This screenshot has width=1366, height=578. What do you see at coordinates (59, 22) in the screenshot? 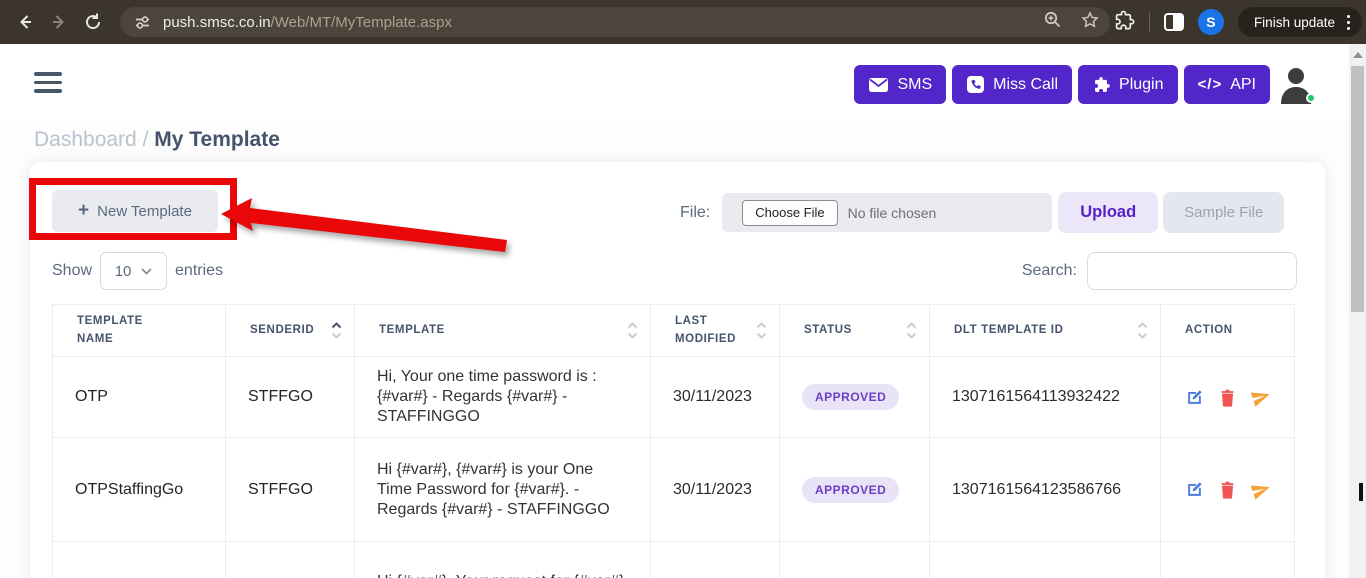
I see `forward-icon` at bounding box center [59, 22].